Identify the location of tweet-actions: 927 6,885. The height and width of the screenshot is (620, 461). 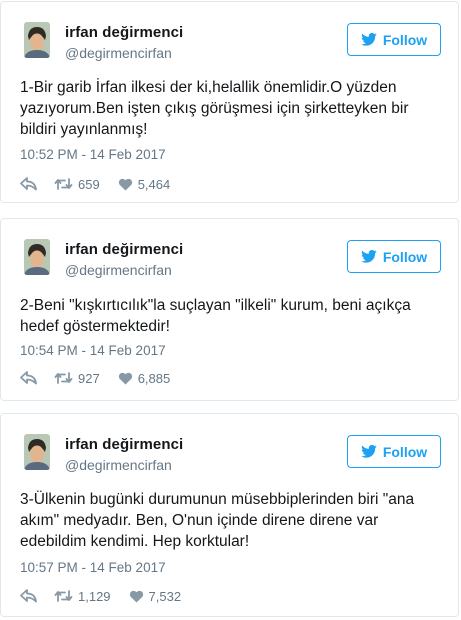
(95, 378).